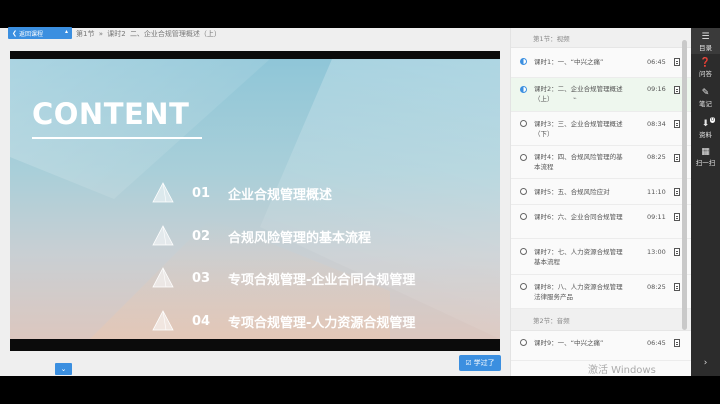 This screenshot has height=404, width=720. Describe the element at coordinates (468, 363) in the screenshot. I see `check-icon: ☑` at that location.